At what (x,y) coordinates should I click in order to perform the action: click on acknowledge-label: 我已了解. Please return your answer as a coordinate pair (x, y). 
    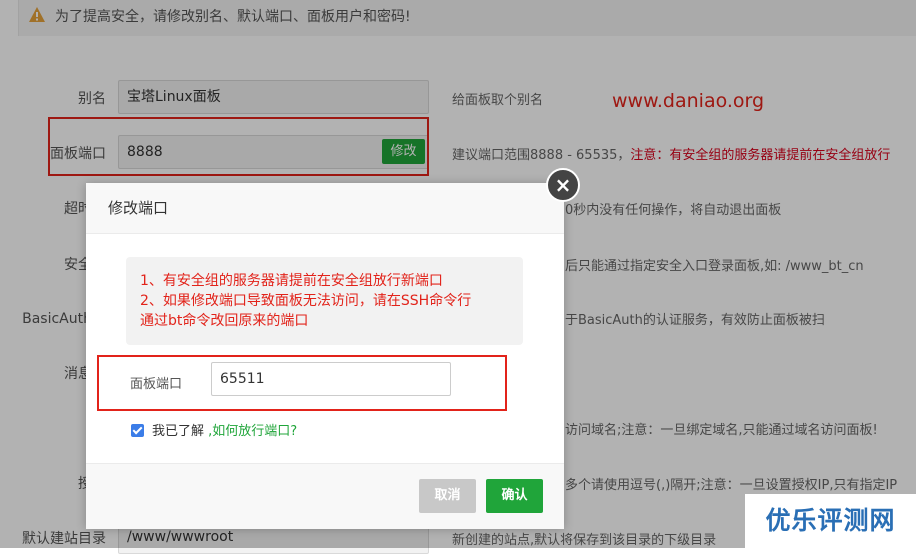
    Looking at the image, I should click on (178, 431).